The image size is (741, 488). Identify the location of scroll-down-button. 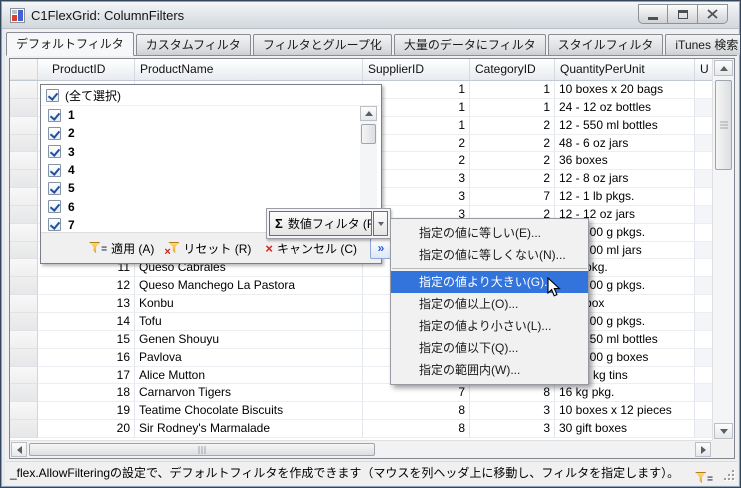
(723, 431).